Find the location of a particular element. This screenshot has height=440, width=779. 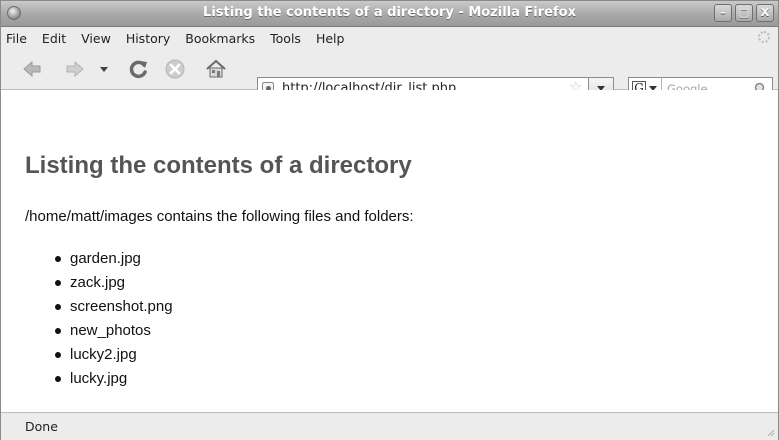

resize-grip-icon is located at coordinates (770, 432).